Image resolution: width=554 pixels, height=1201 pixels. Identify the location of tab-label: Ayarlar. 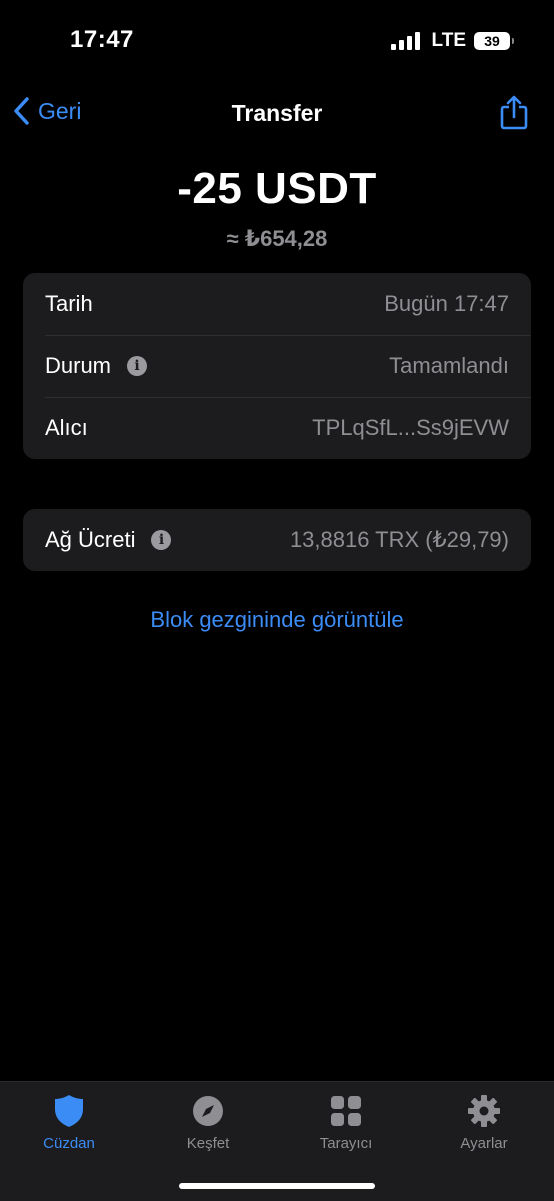
(484, 1143).